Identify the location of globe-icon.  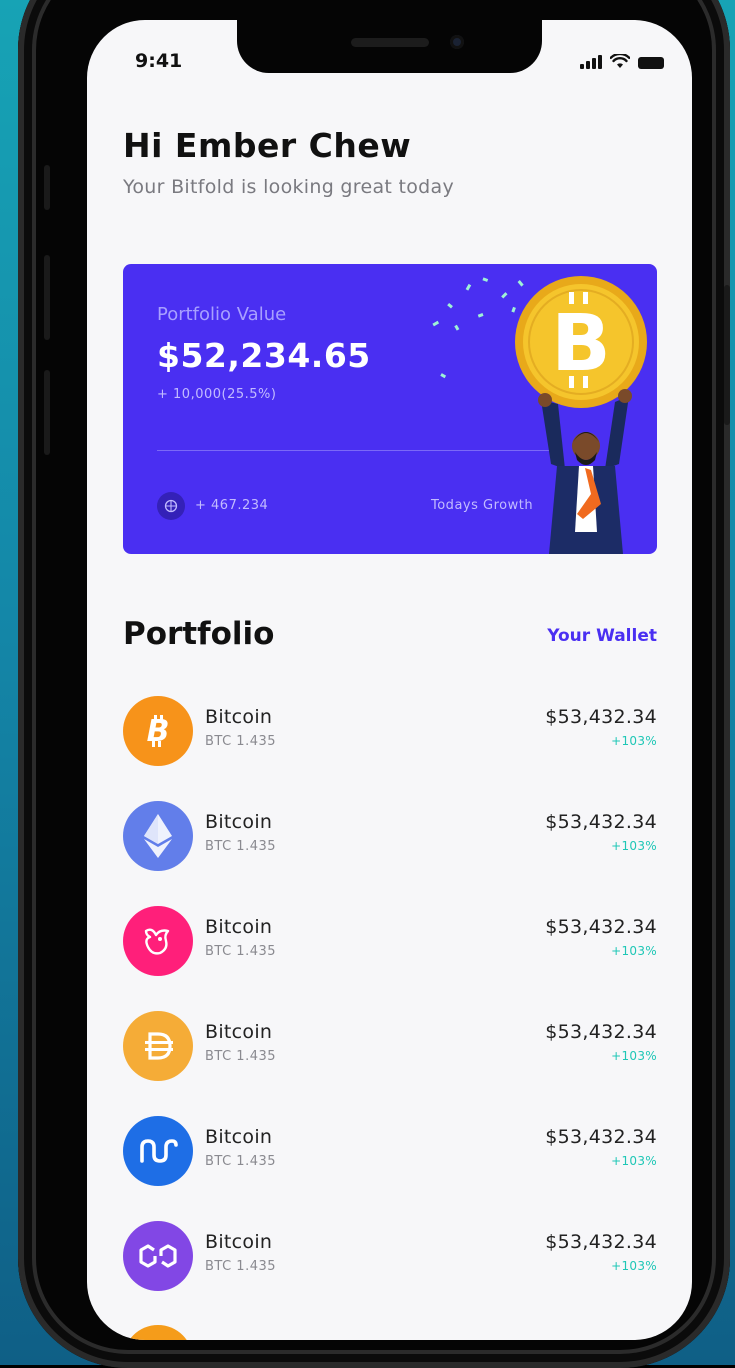
(171, 506).